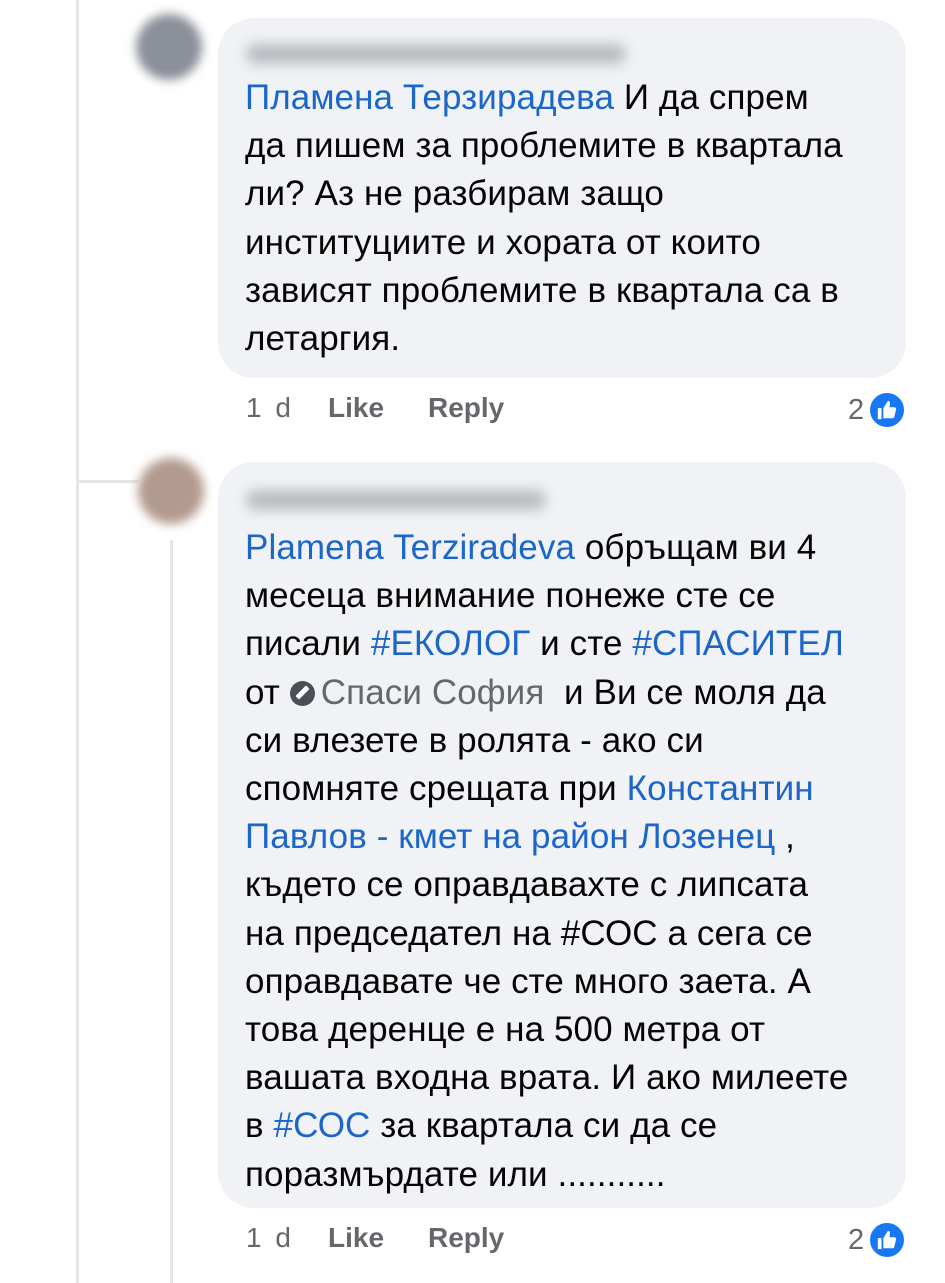 The height and width of the screenshot is (1283, 945). I want to click on comment-line: институциите и хората от които, so click(503, 242).